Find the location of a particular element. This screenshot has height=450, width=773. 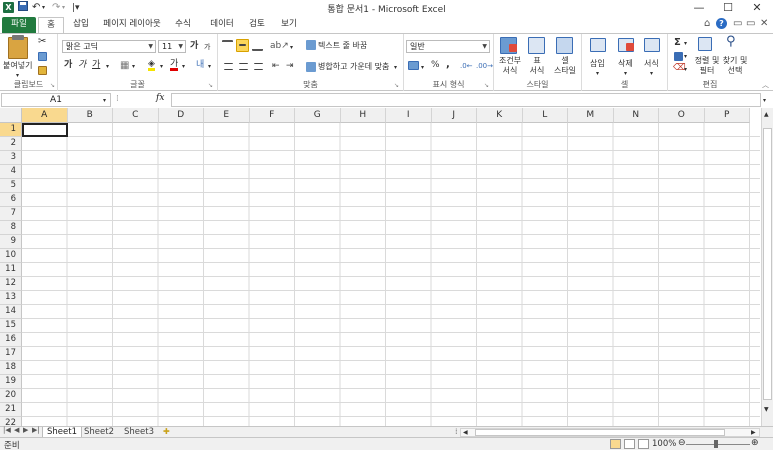

phonetic-icon: 내 is located at coordinates (200, 65).